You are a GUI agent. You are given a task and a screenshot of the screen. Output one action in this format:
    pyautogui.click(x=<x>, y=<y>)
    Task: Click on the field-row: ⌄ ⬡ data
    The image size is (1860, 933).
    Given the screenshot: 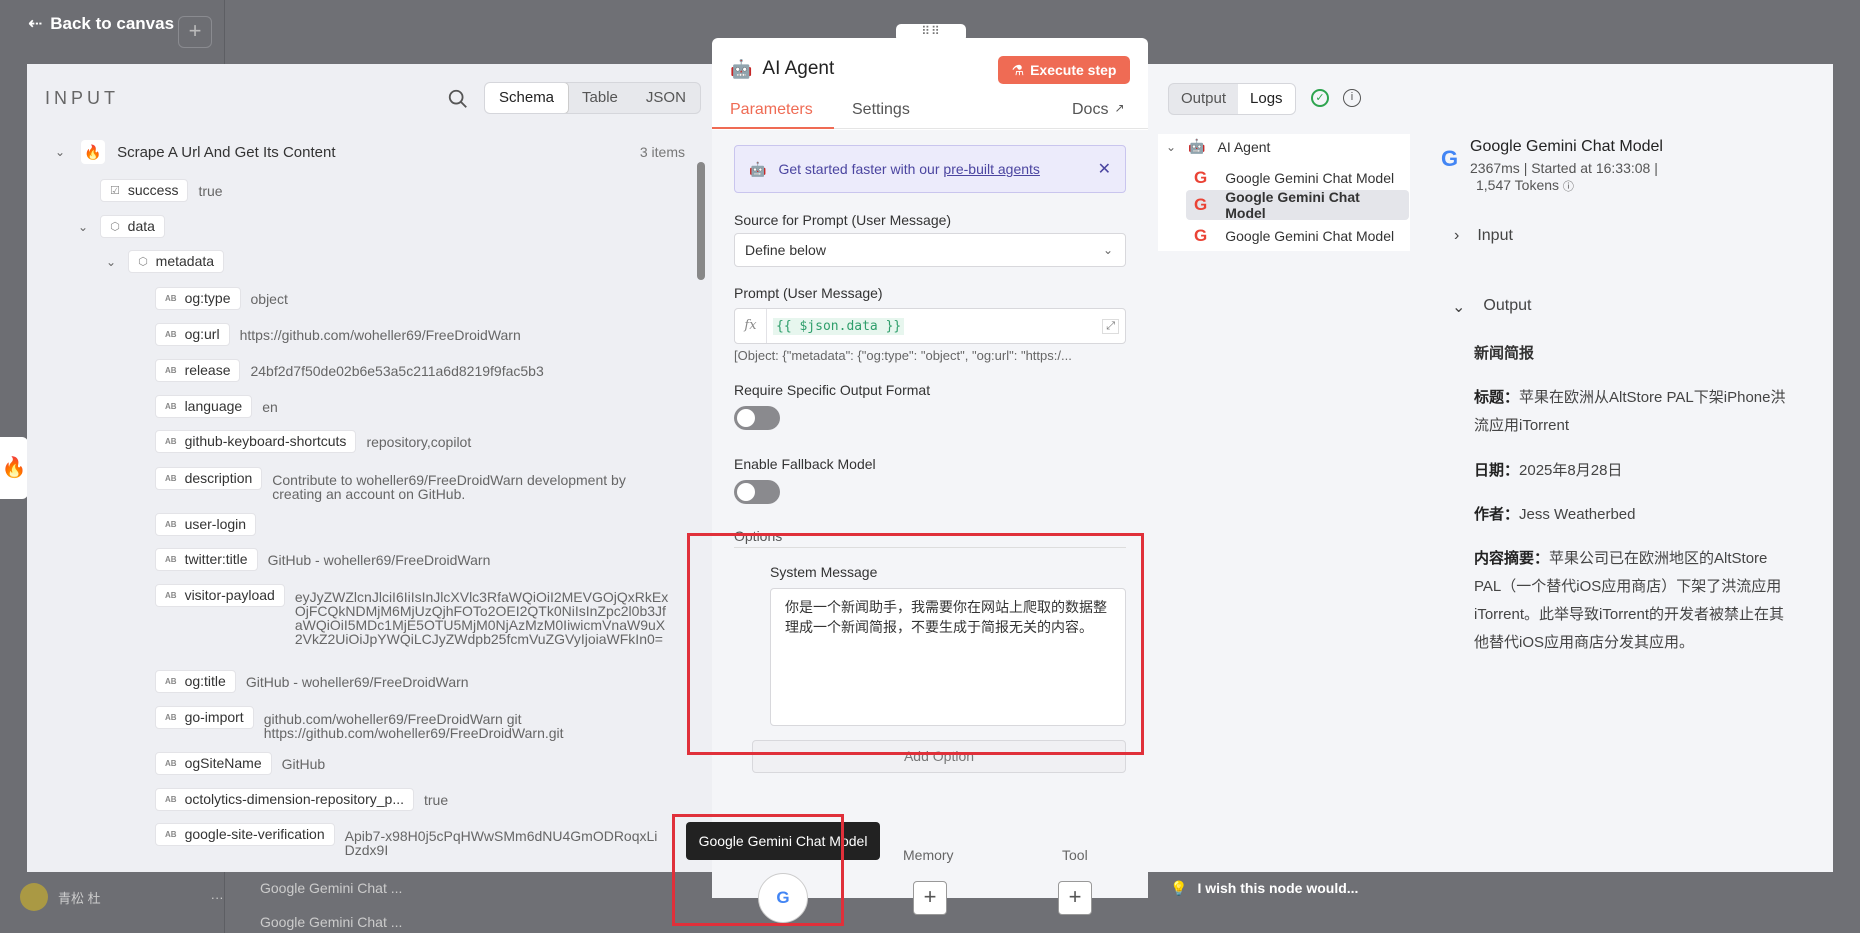 What is the action you would take?
    pyautogui.click(x=121, y=226)
    